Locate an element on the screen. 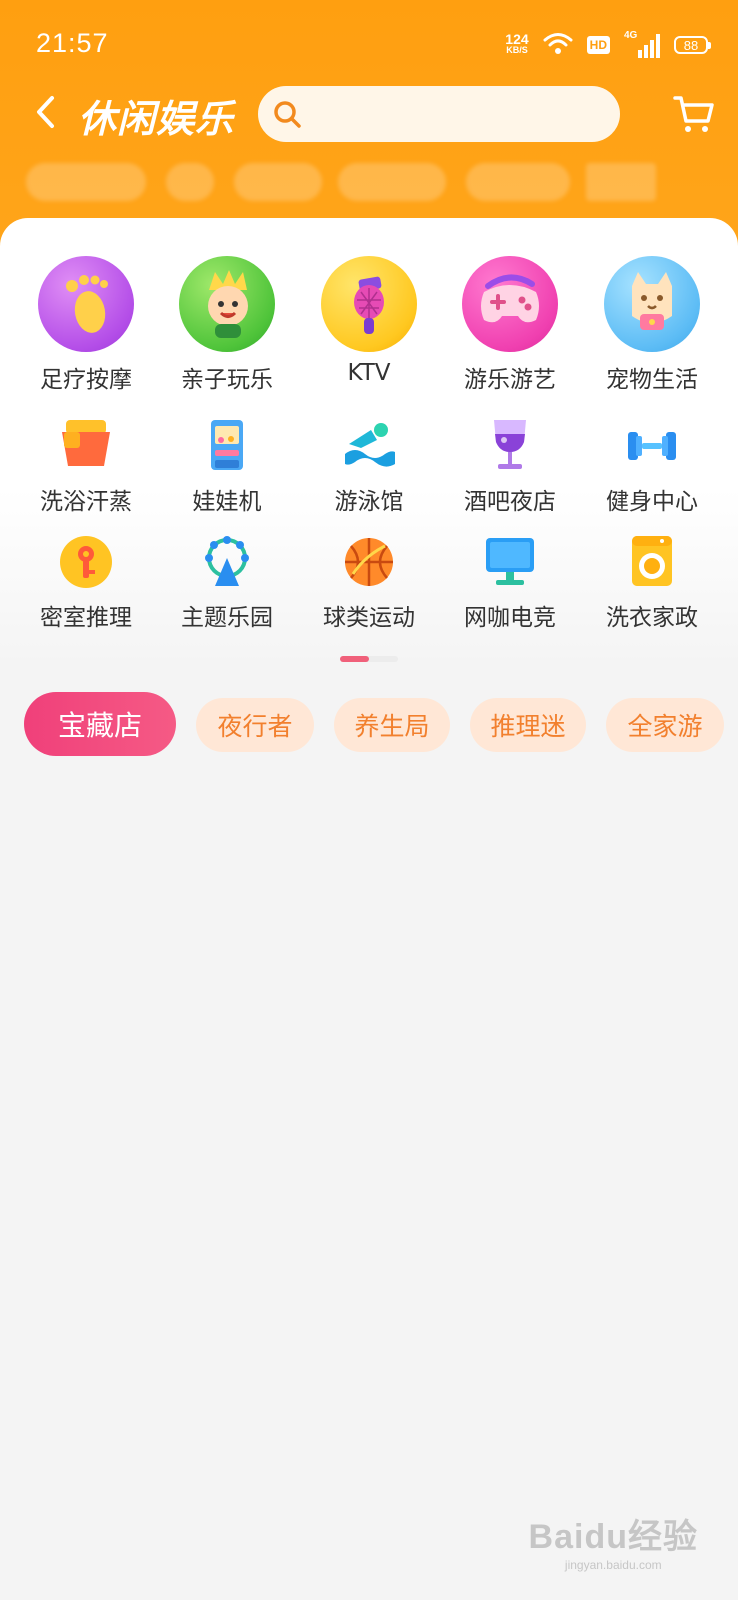 This screenshot has height=1600, width=738. bath-icon is located at coordinates (86, 446).